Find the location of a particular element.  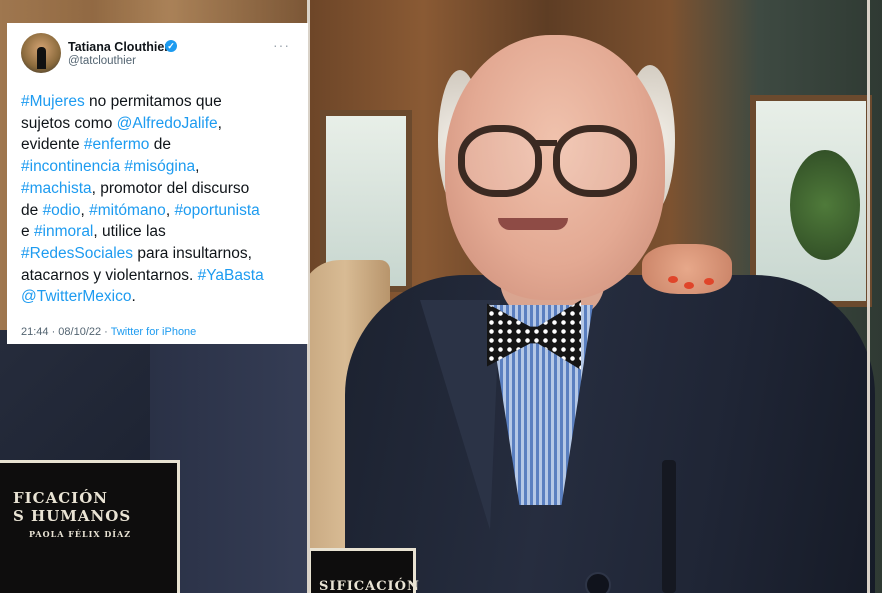

tweet-line: de #odio, #mitómano, #oportunista is located at coordinates (163, 211).